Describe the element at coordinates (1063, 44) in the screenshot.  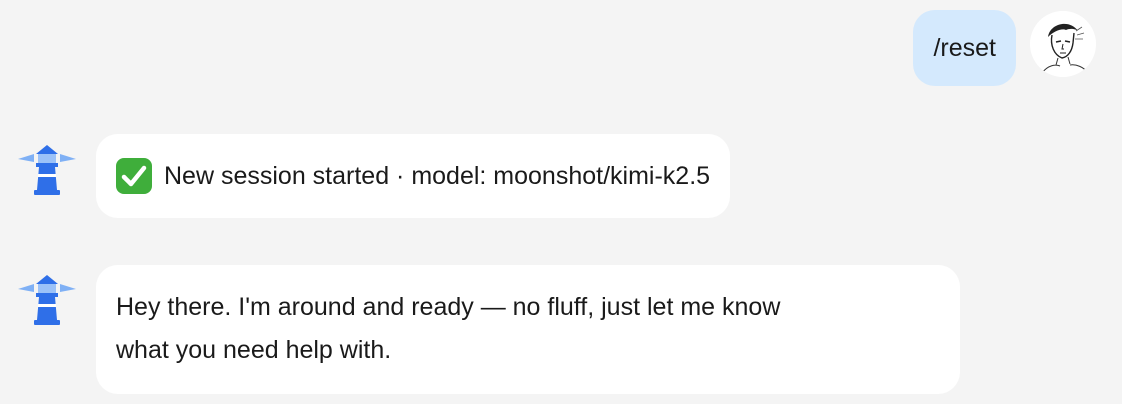
I see `user-sketch-avatar-icon` at that location.